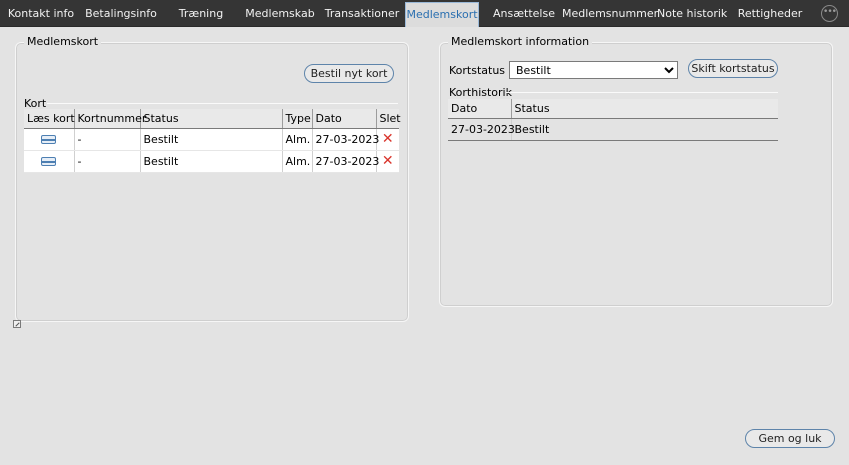 The width and height of the screenshot is (849, 465). Describe the element at coordinates (222, 103) in the screenshot. I see `kort-divider` at that location.